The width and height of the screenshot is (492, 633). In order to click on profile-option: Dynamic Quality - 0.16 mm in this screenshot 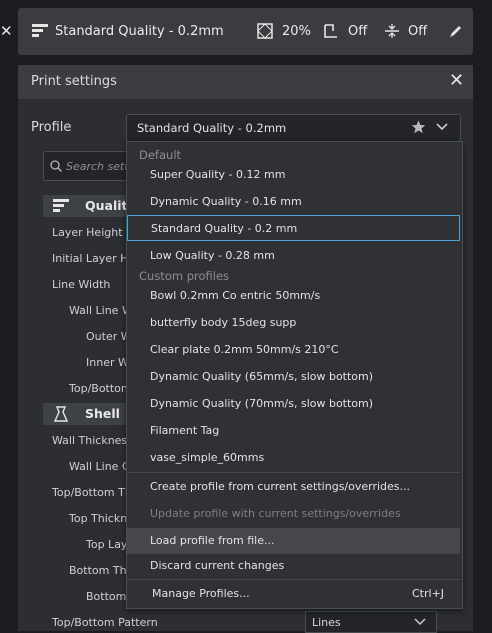, I will do `click(293, 202)`.